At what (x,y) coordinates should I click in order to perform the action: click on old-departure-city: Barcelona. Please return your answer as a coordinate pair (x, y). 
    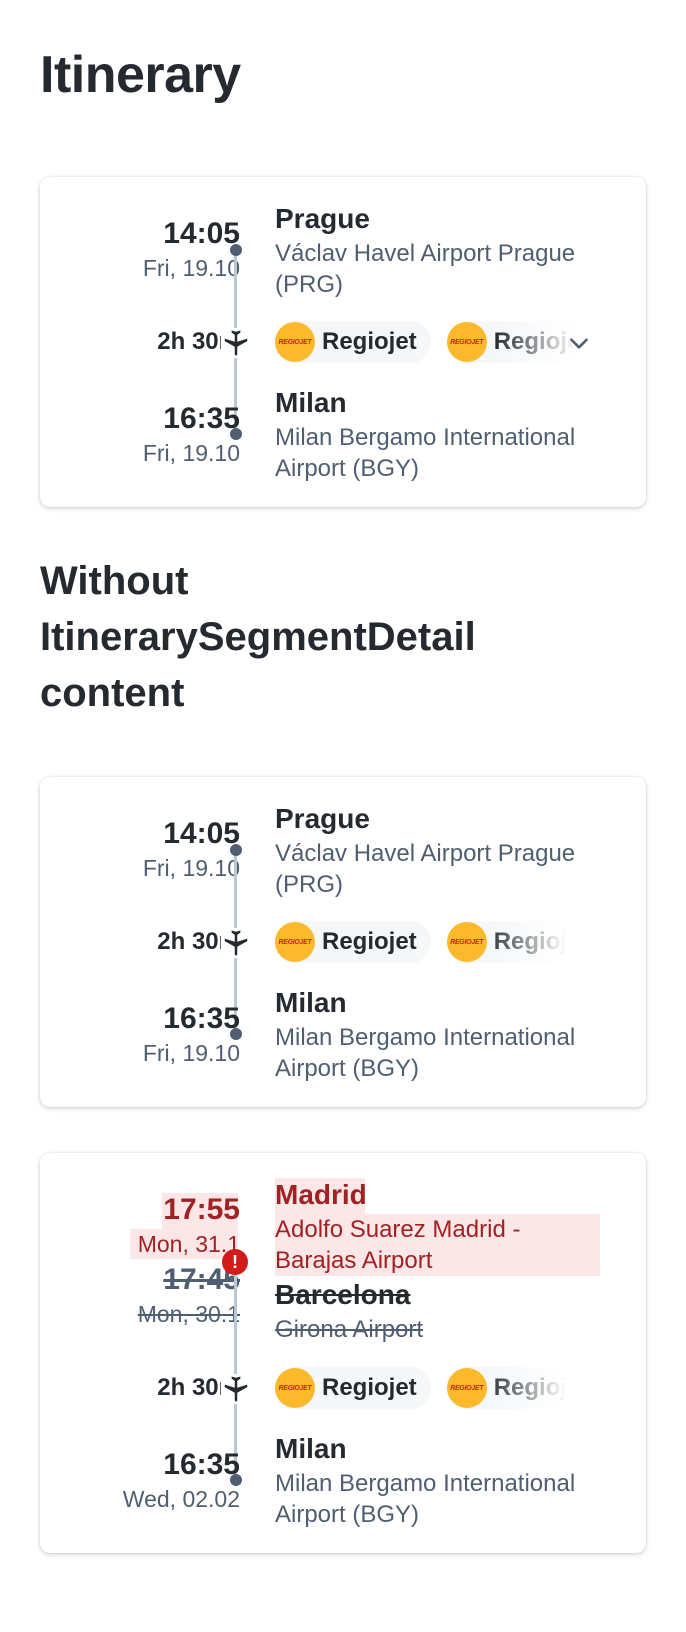
    Looking at the image, I should click on (343, 1294).